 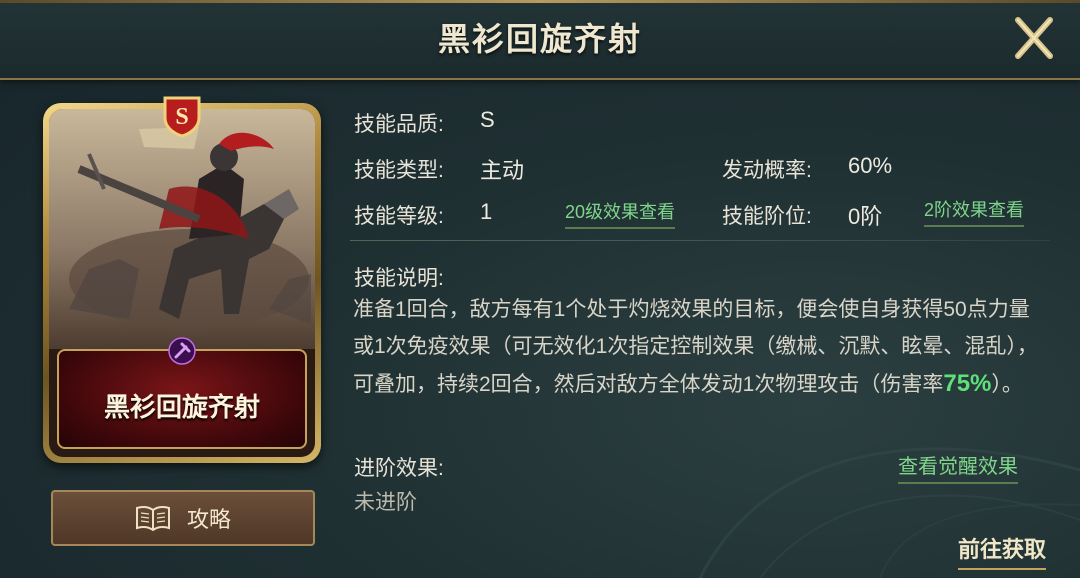 I want to click on level20-effect-link: 20级效果查看, so click(x=620, y=213).